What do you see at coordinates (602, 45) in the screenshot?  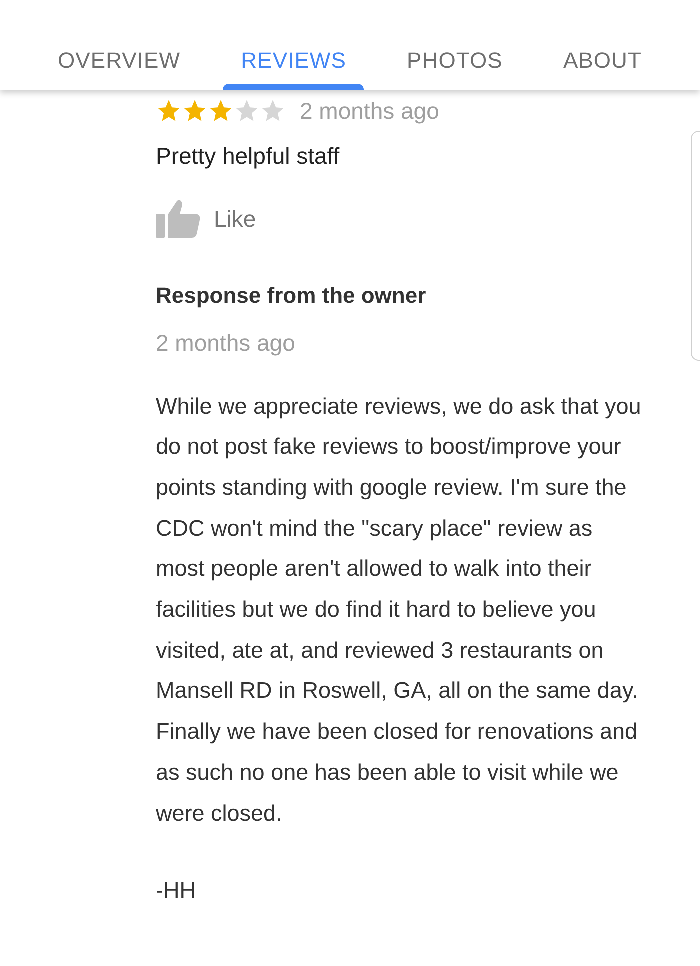 I see `tab: ABOUT` at bounding box center [602, 45].